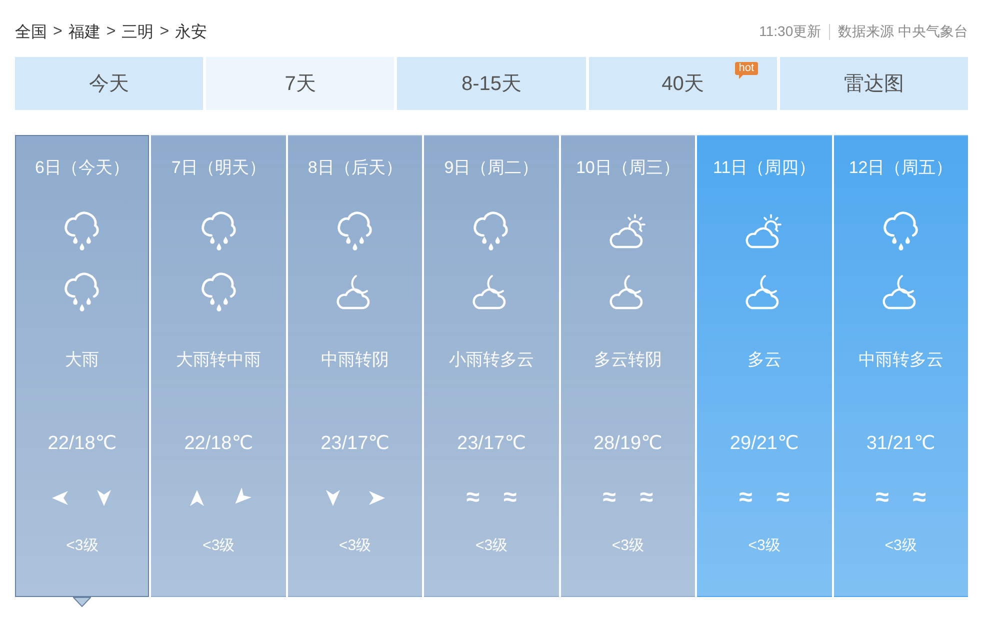  I want to click on day-date: 12日（周五）, so click(900, 168).